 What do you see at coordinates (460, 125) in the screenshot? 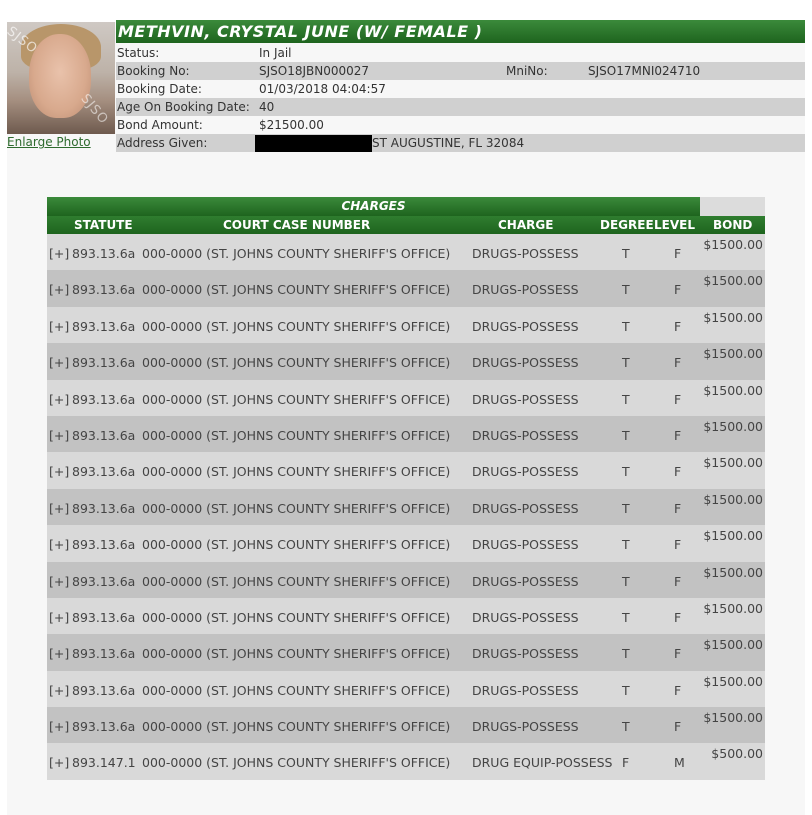
I see `bond-row: Bond Amount: $21500.00` at bounding box center [460, 125].